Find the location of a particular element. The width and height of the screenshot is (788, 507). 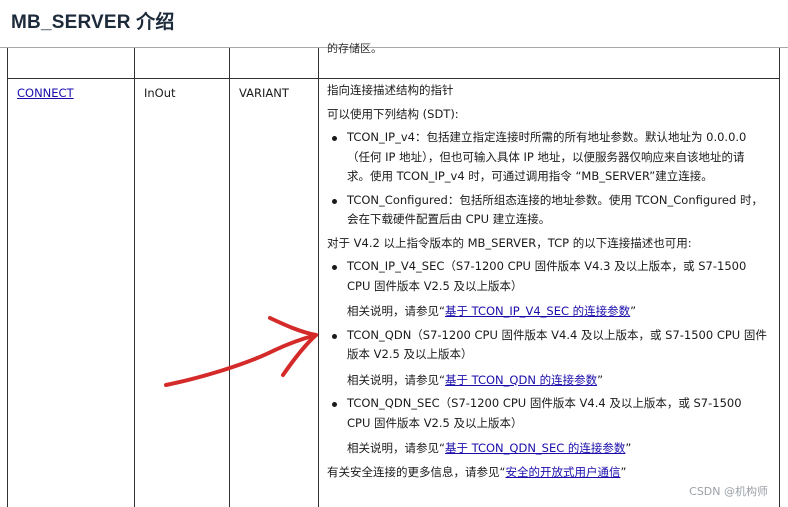

desc-intro: 指向连接描述结构的指针 is located at coordinates (390, 90).